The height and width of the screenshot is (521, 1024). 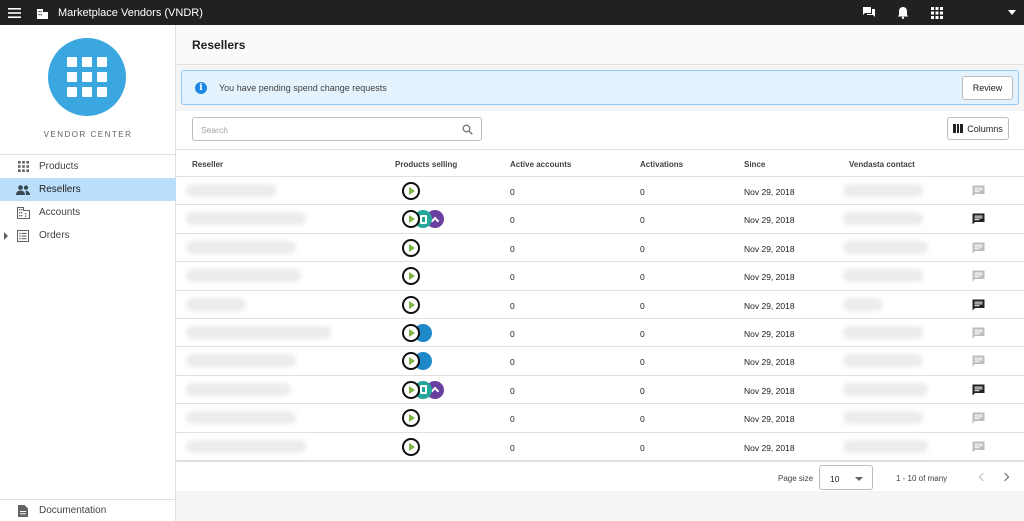 I want to click on sidebar-item-accounts: Accounts, so click(x=88, y=212).